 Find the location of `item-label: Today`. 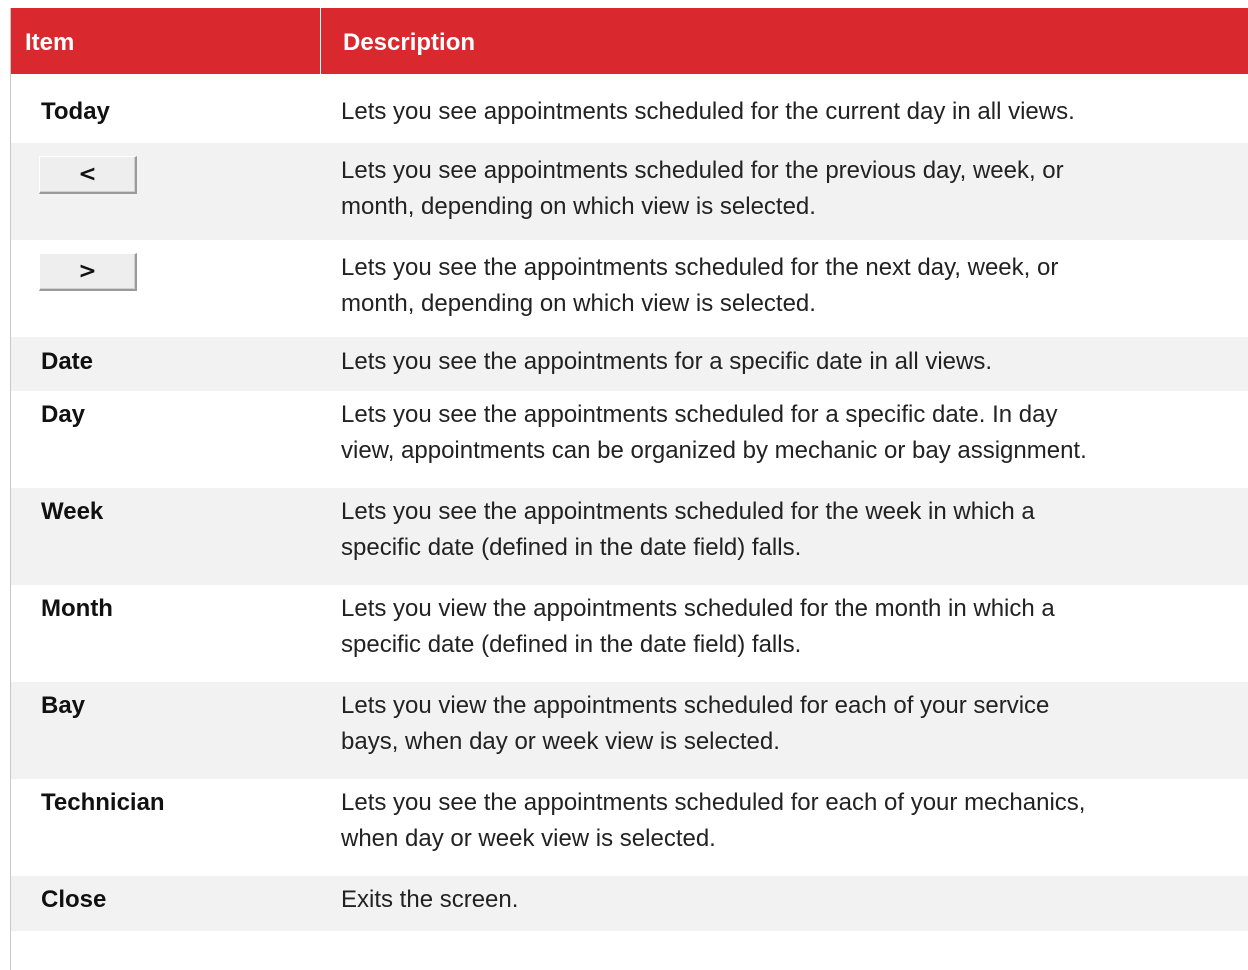

item-label: Today is located at coordinates (75, 111).